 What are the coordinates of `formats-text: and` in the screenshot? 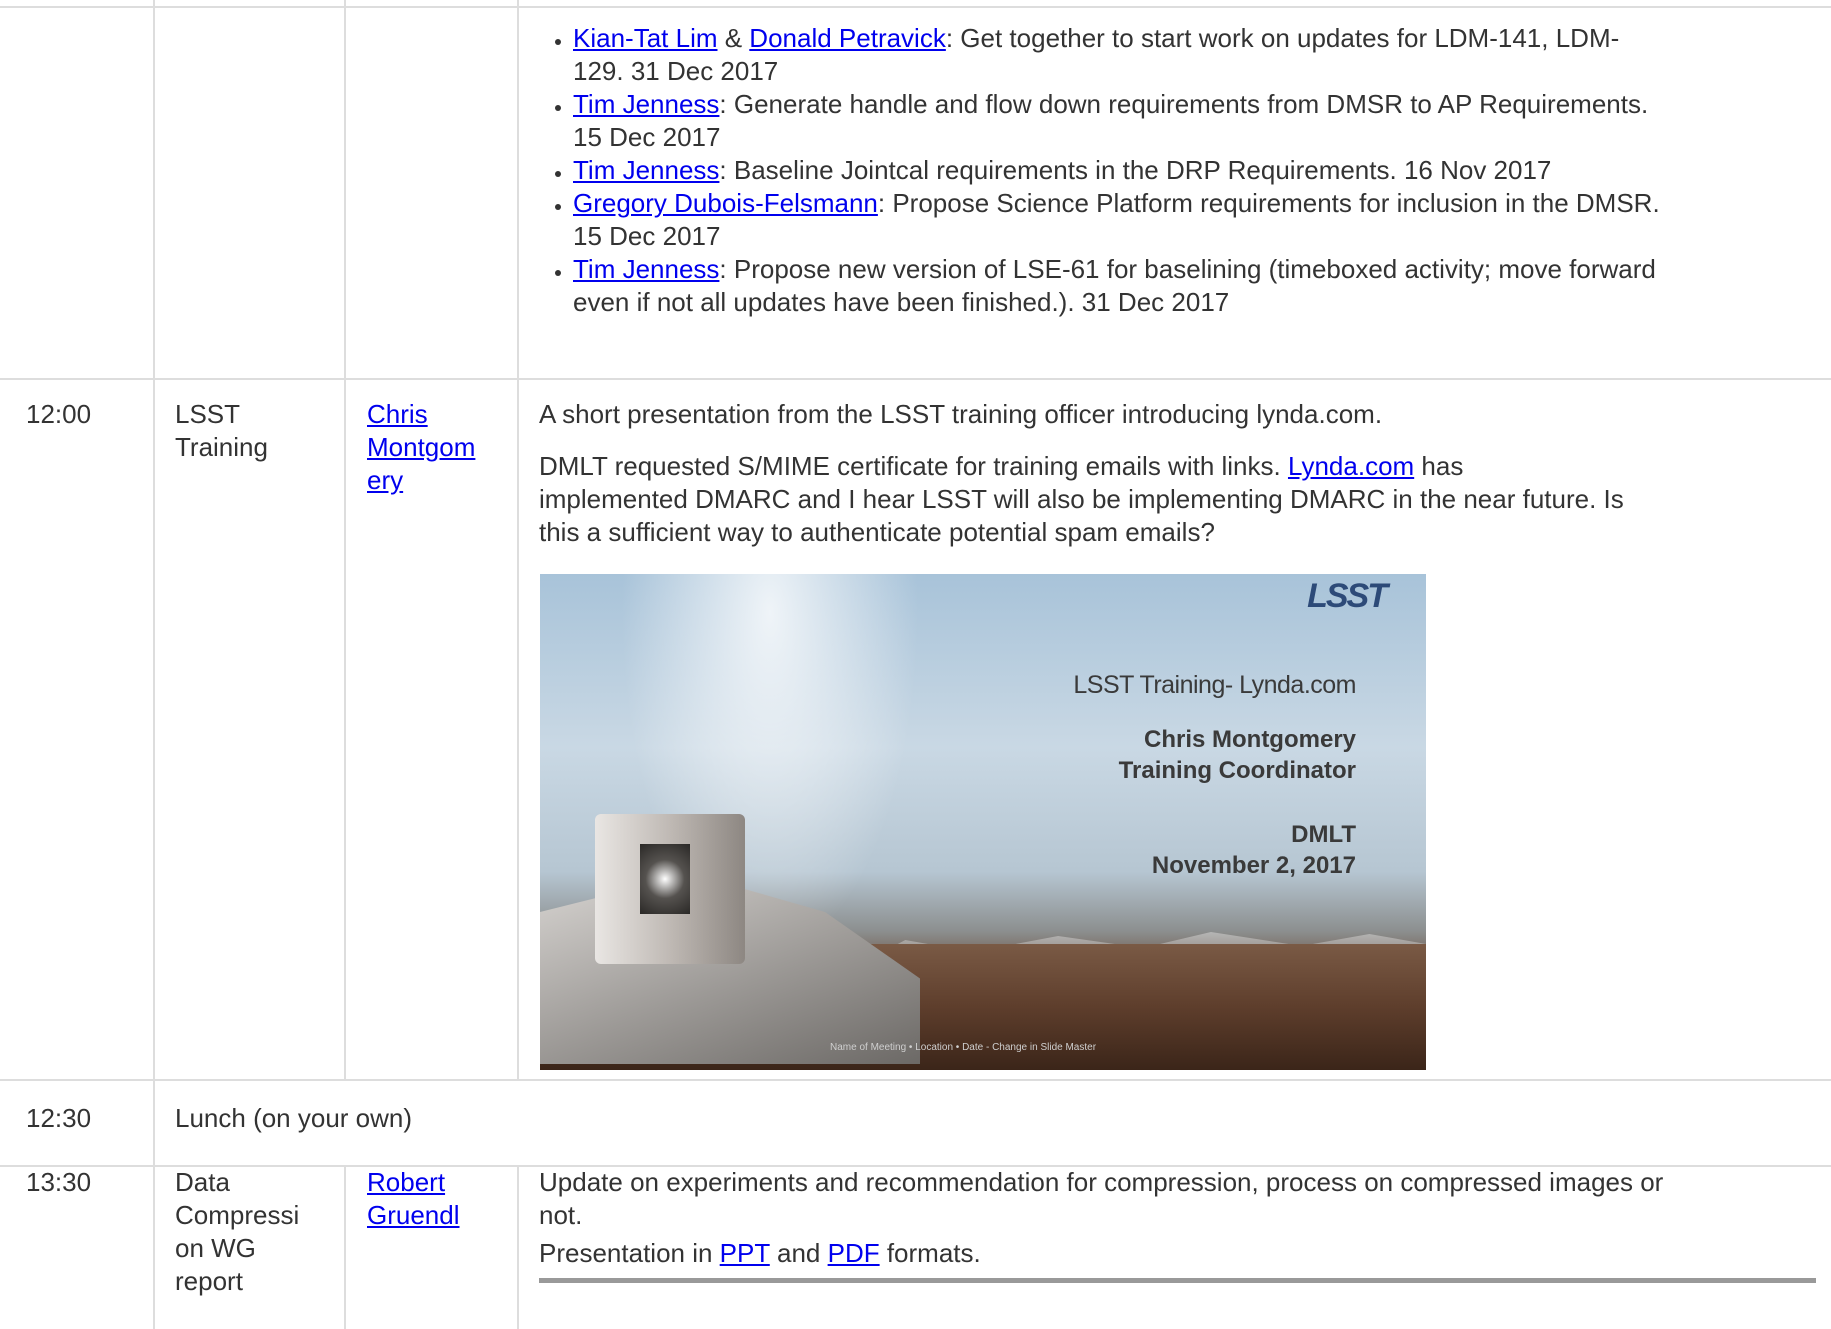 It's located at (798, 1253).